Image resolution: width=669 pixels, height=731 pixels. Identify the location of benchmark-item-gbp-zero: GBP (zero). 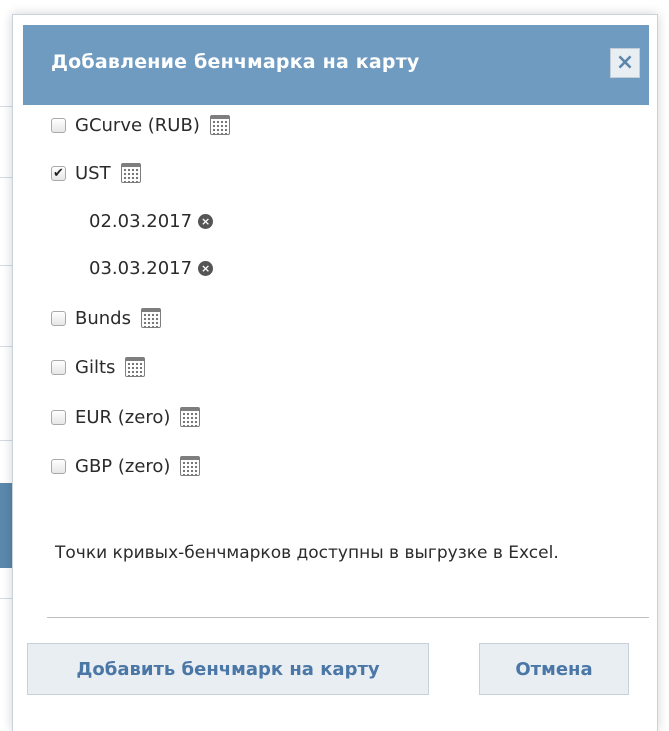
(126, 466).